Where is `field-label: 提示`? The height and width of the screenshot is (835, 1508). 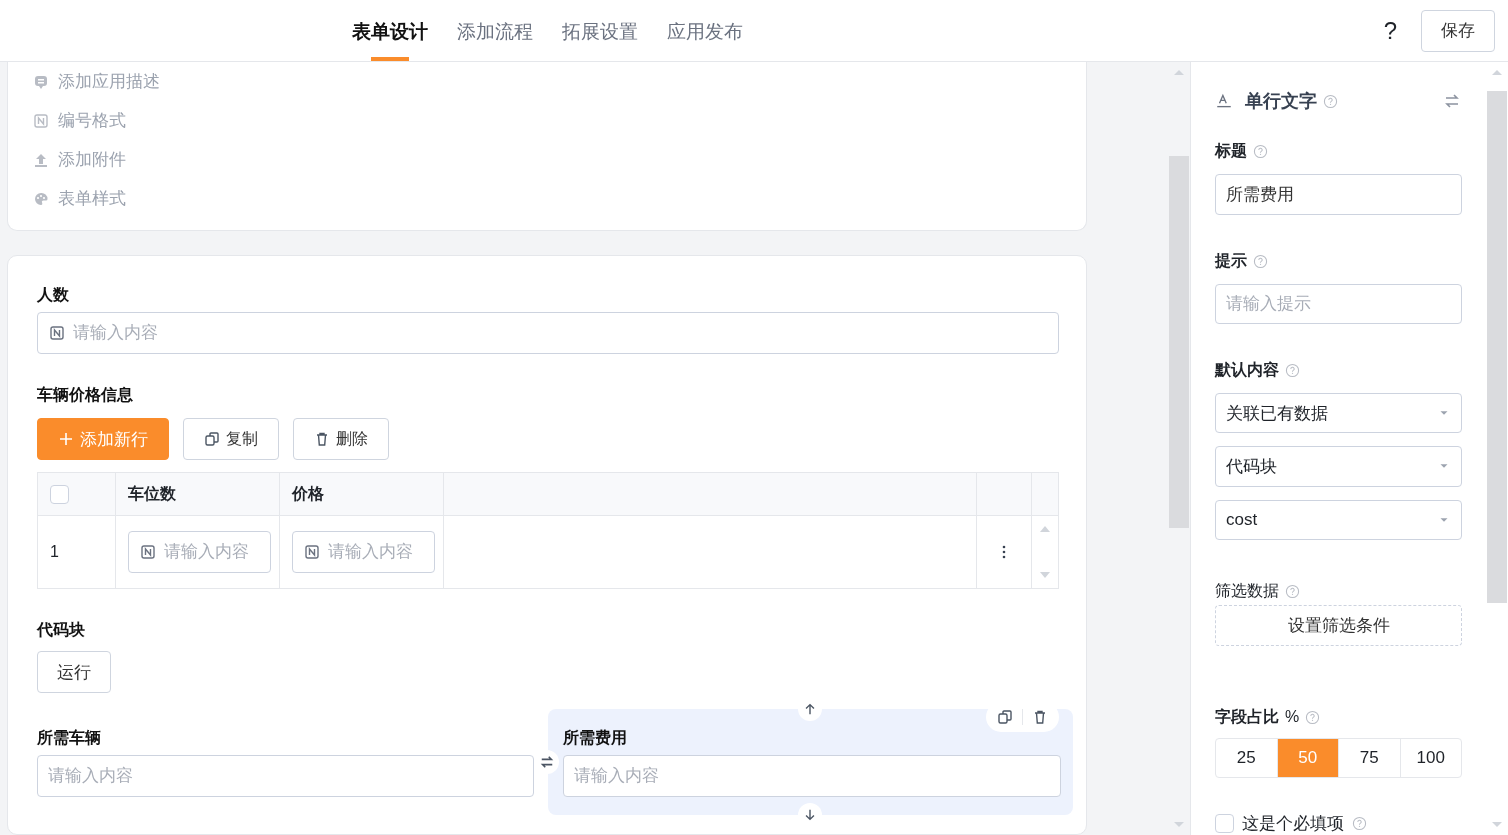 field-label: 提示 is located at coordinates (1231, 260).